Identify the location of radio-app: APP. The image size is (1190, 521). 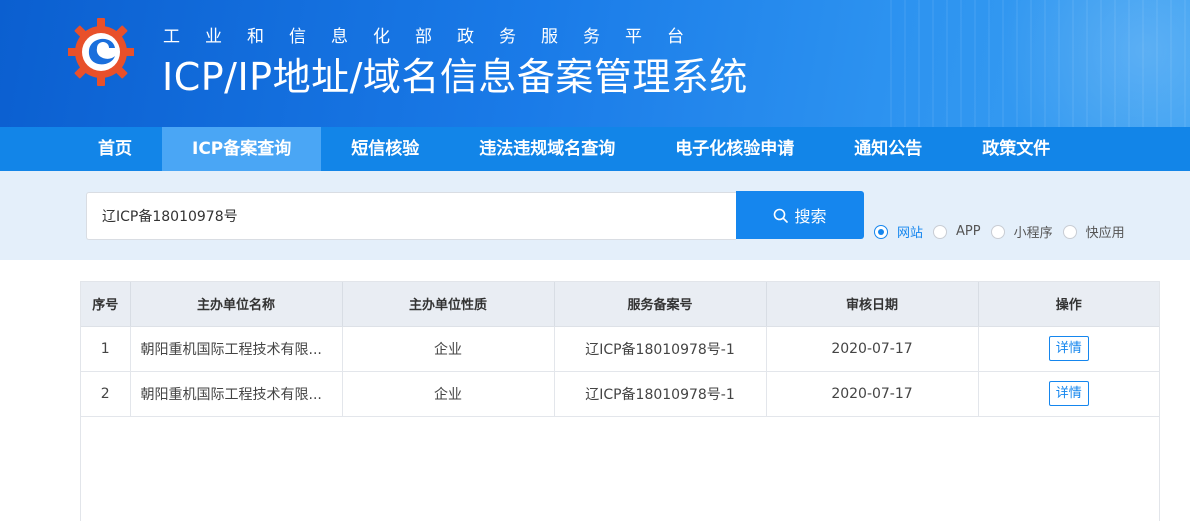
(957, 231).